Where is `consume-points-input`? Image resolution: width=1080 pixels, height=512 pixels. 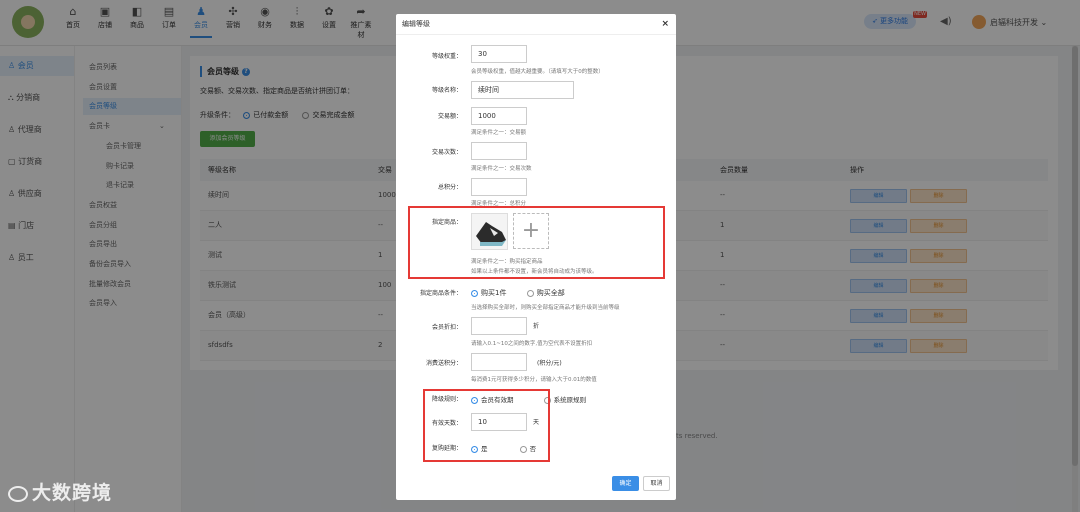
consume-points-input is located at coordinates (499, 362).